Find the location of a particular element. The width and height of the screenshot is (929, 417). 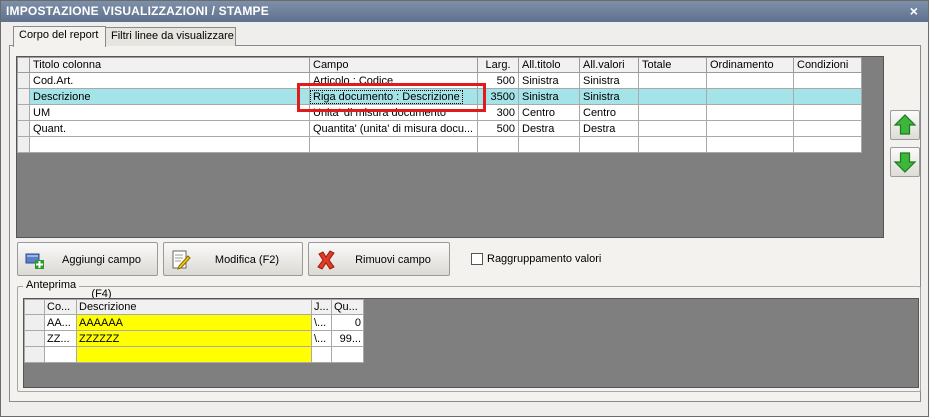

col-header-titolo: Titolo colonna is located at coordinates (169, 65).